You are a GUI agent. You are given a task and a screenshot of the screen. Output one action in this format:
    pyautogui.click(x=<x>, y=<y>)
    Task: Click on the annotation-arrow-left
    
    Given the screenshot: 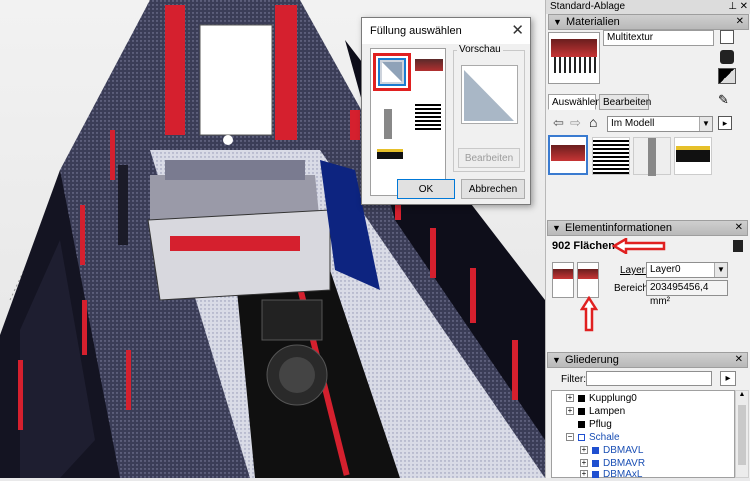 What is the action you would take?
    pyautogui.click(x=638, y=246)
    